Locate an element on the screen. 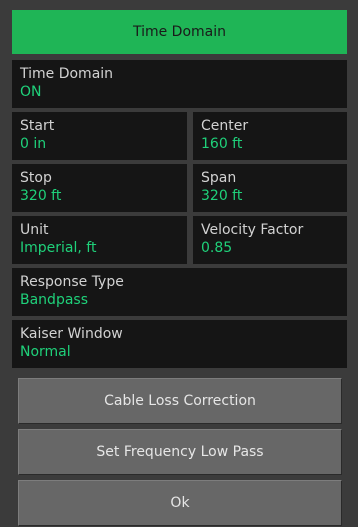 The height and width of the screenshot is (527, 358). unit-field: Unit Imperial, ft is located at coordinates (99, 240).